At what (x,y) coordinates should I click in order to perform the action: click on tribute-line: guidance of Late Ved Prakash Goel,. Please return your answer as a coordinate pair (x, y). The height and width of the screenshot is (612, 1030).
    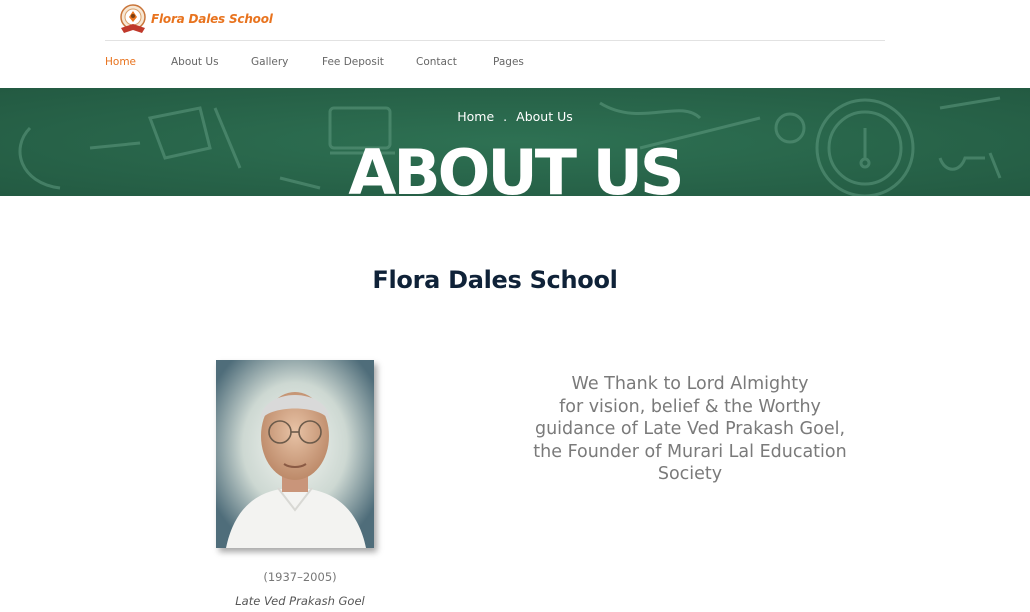
    Looking at the image, I should click on (690, 429).